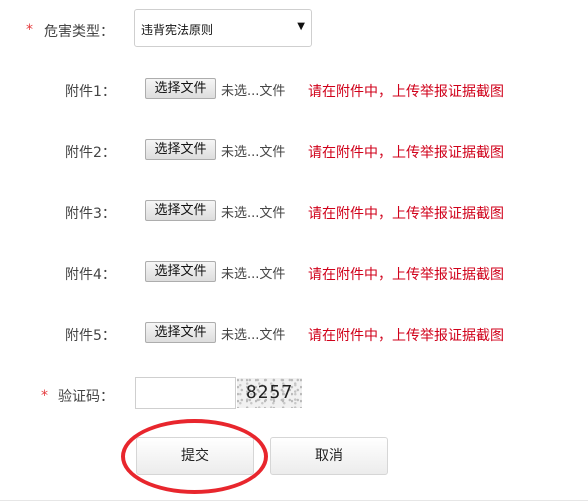 Image resolution: width=588 pixels, height=504 pixels. What do you see at coordinates (406, 153) in the screenshot?
I see `attachment-2-hint: 请在附件中，上传举报证据截图` at bounding box center [406, 153].